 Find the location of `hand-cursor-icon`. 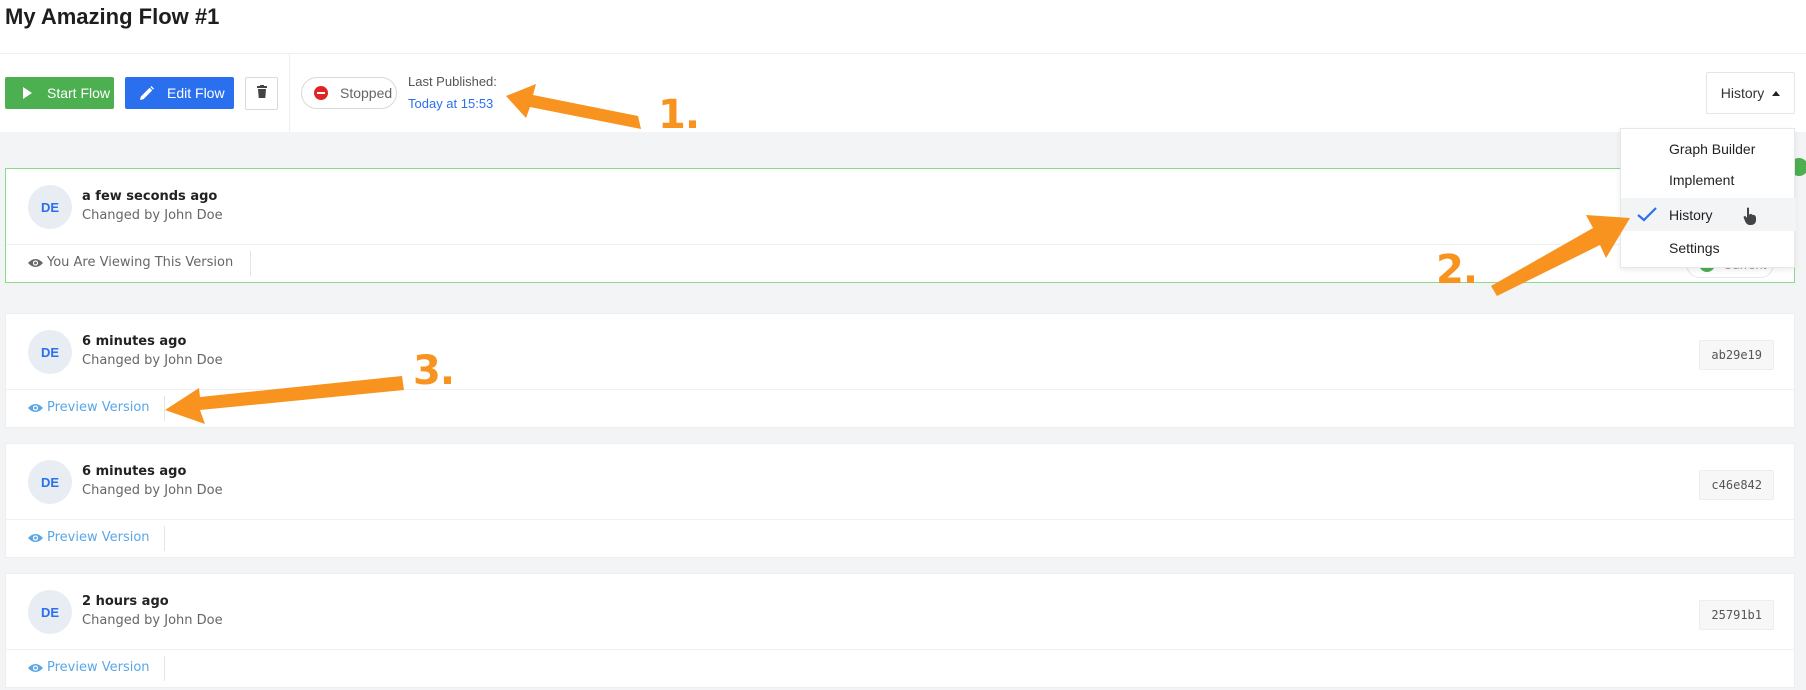

hand-cursor-icon is located at coordinates (1750, 218).